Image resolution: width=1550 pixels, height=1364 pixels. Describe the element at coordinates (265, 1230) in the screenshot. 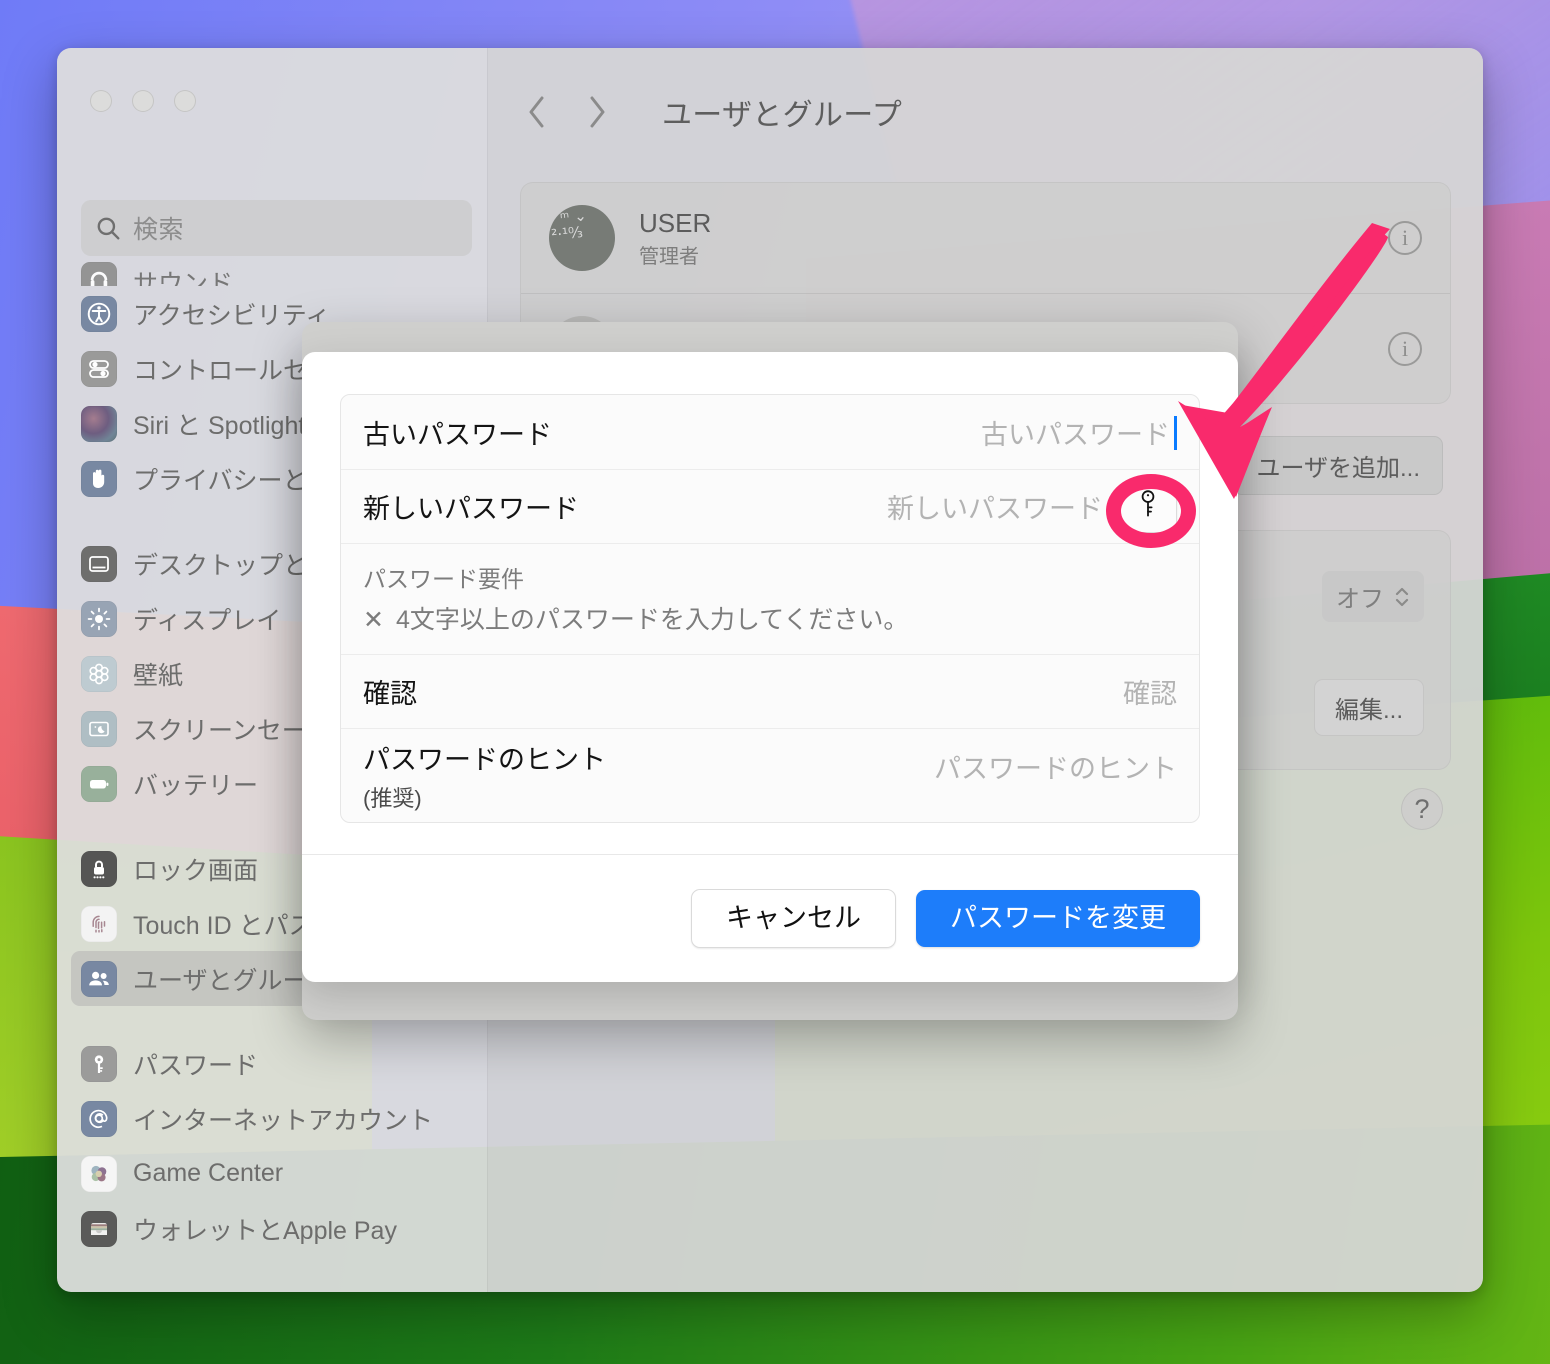

I see `sidebar-item-label: ウォレットとApple Pay` at that location.